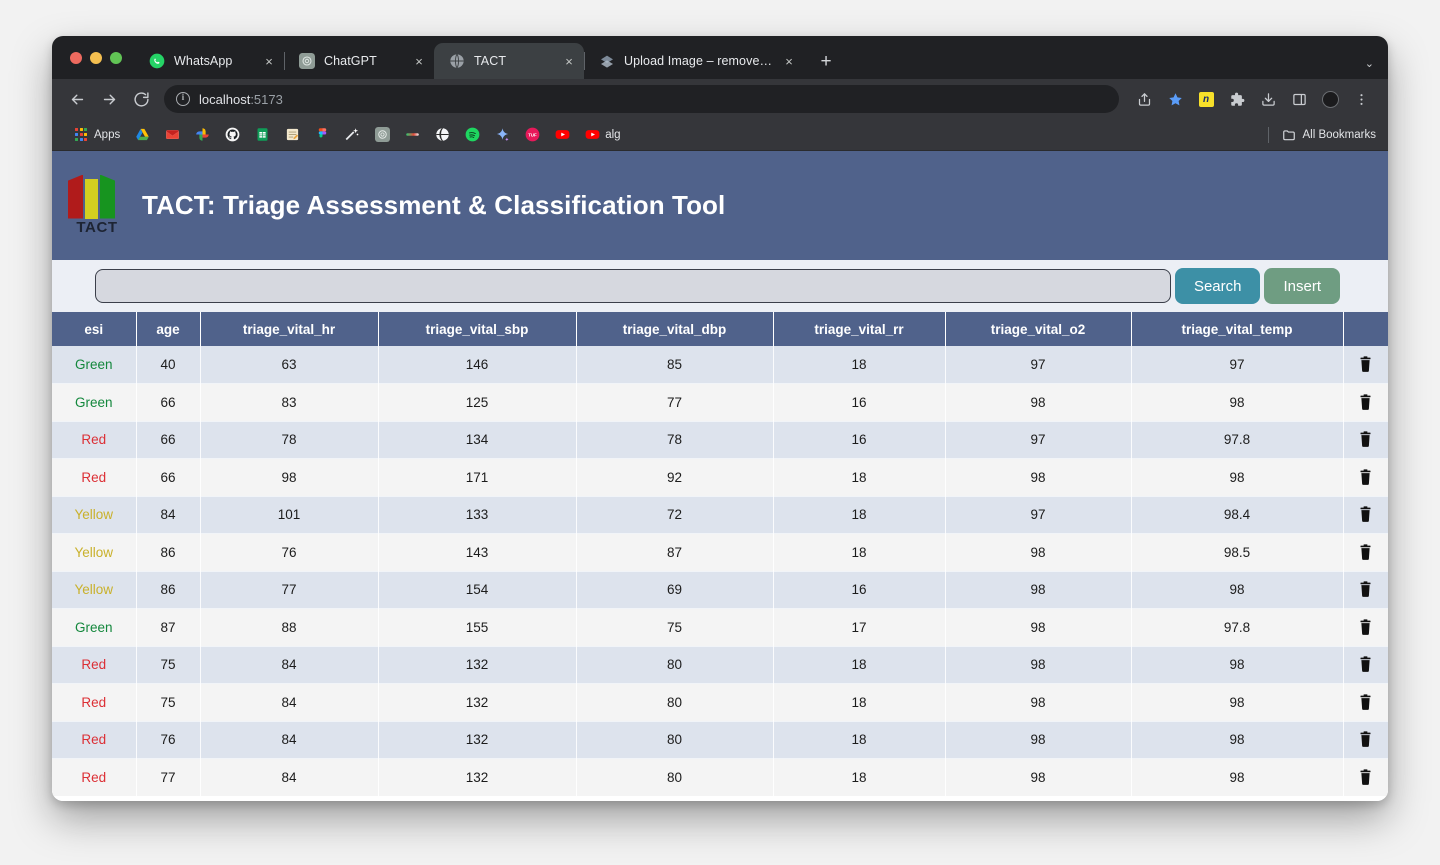 Image resolution: width=1440 pixels, height=865 pixels. What do you see at coordinates (412, 135) in the screenshot?
I see `gradient-bar-bookmark` at bounding box center [412, 135].